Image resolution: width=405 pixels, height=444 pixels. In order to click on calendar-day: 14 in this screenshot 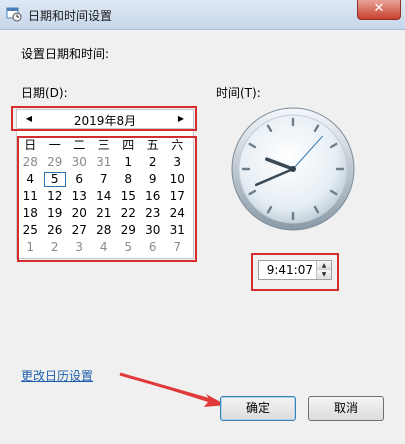, I will do `click(104, 196)`.